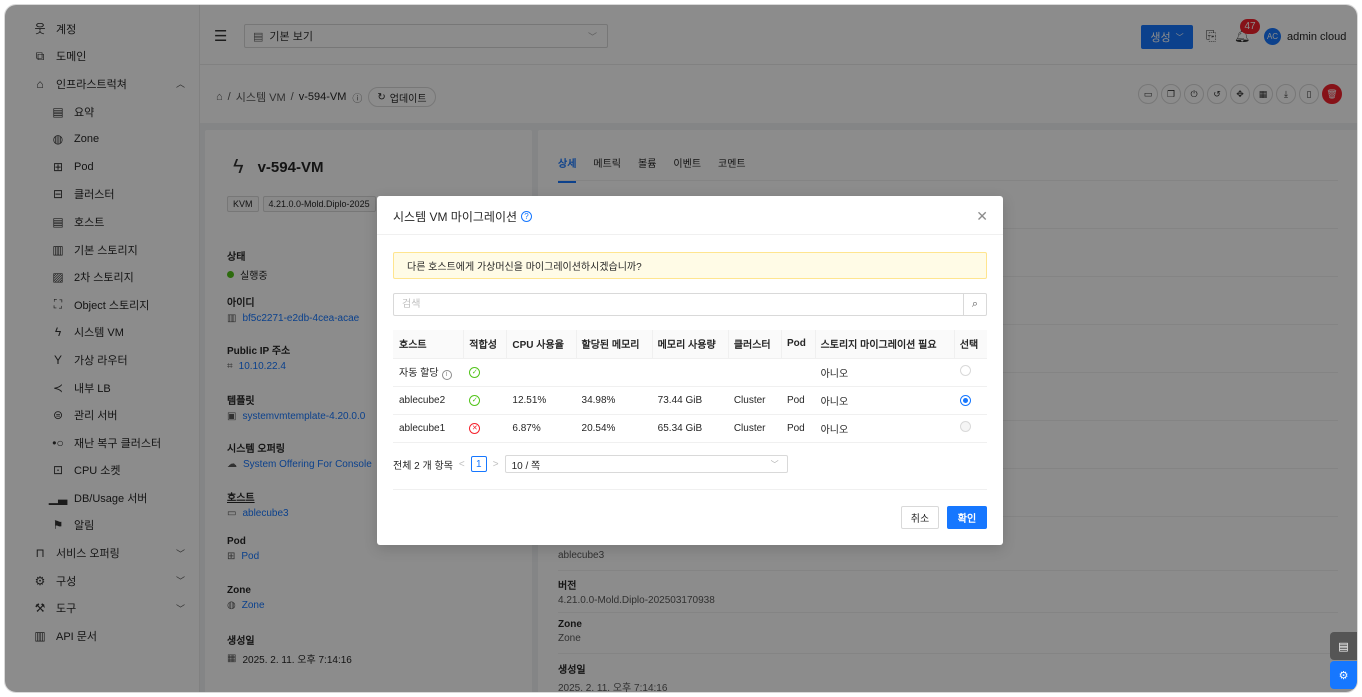 The width and height of the screenshot is (1362, 697). I want to click on mem-alloc-cell: 20.54%, so click(613, 428).